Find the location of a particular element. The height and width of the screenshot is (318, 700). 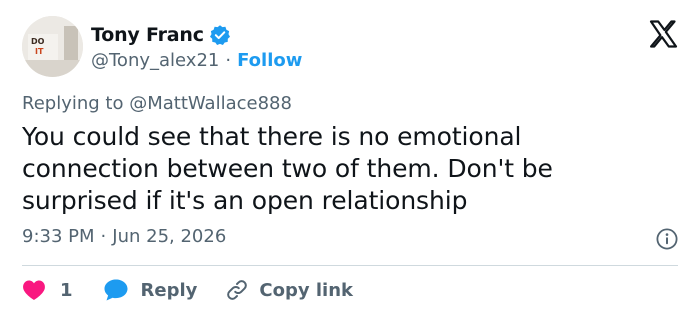

author-name-row: Tony Franc is located at coordinates (161, 35).